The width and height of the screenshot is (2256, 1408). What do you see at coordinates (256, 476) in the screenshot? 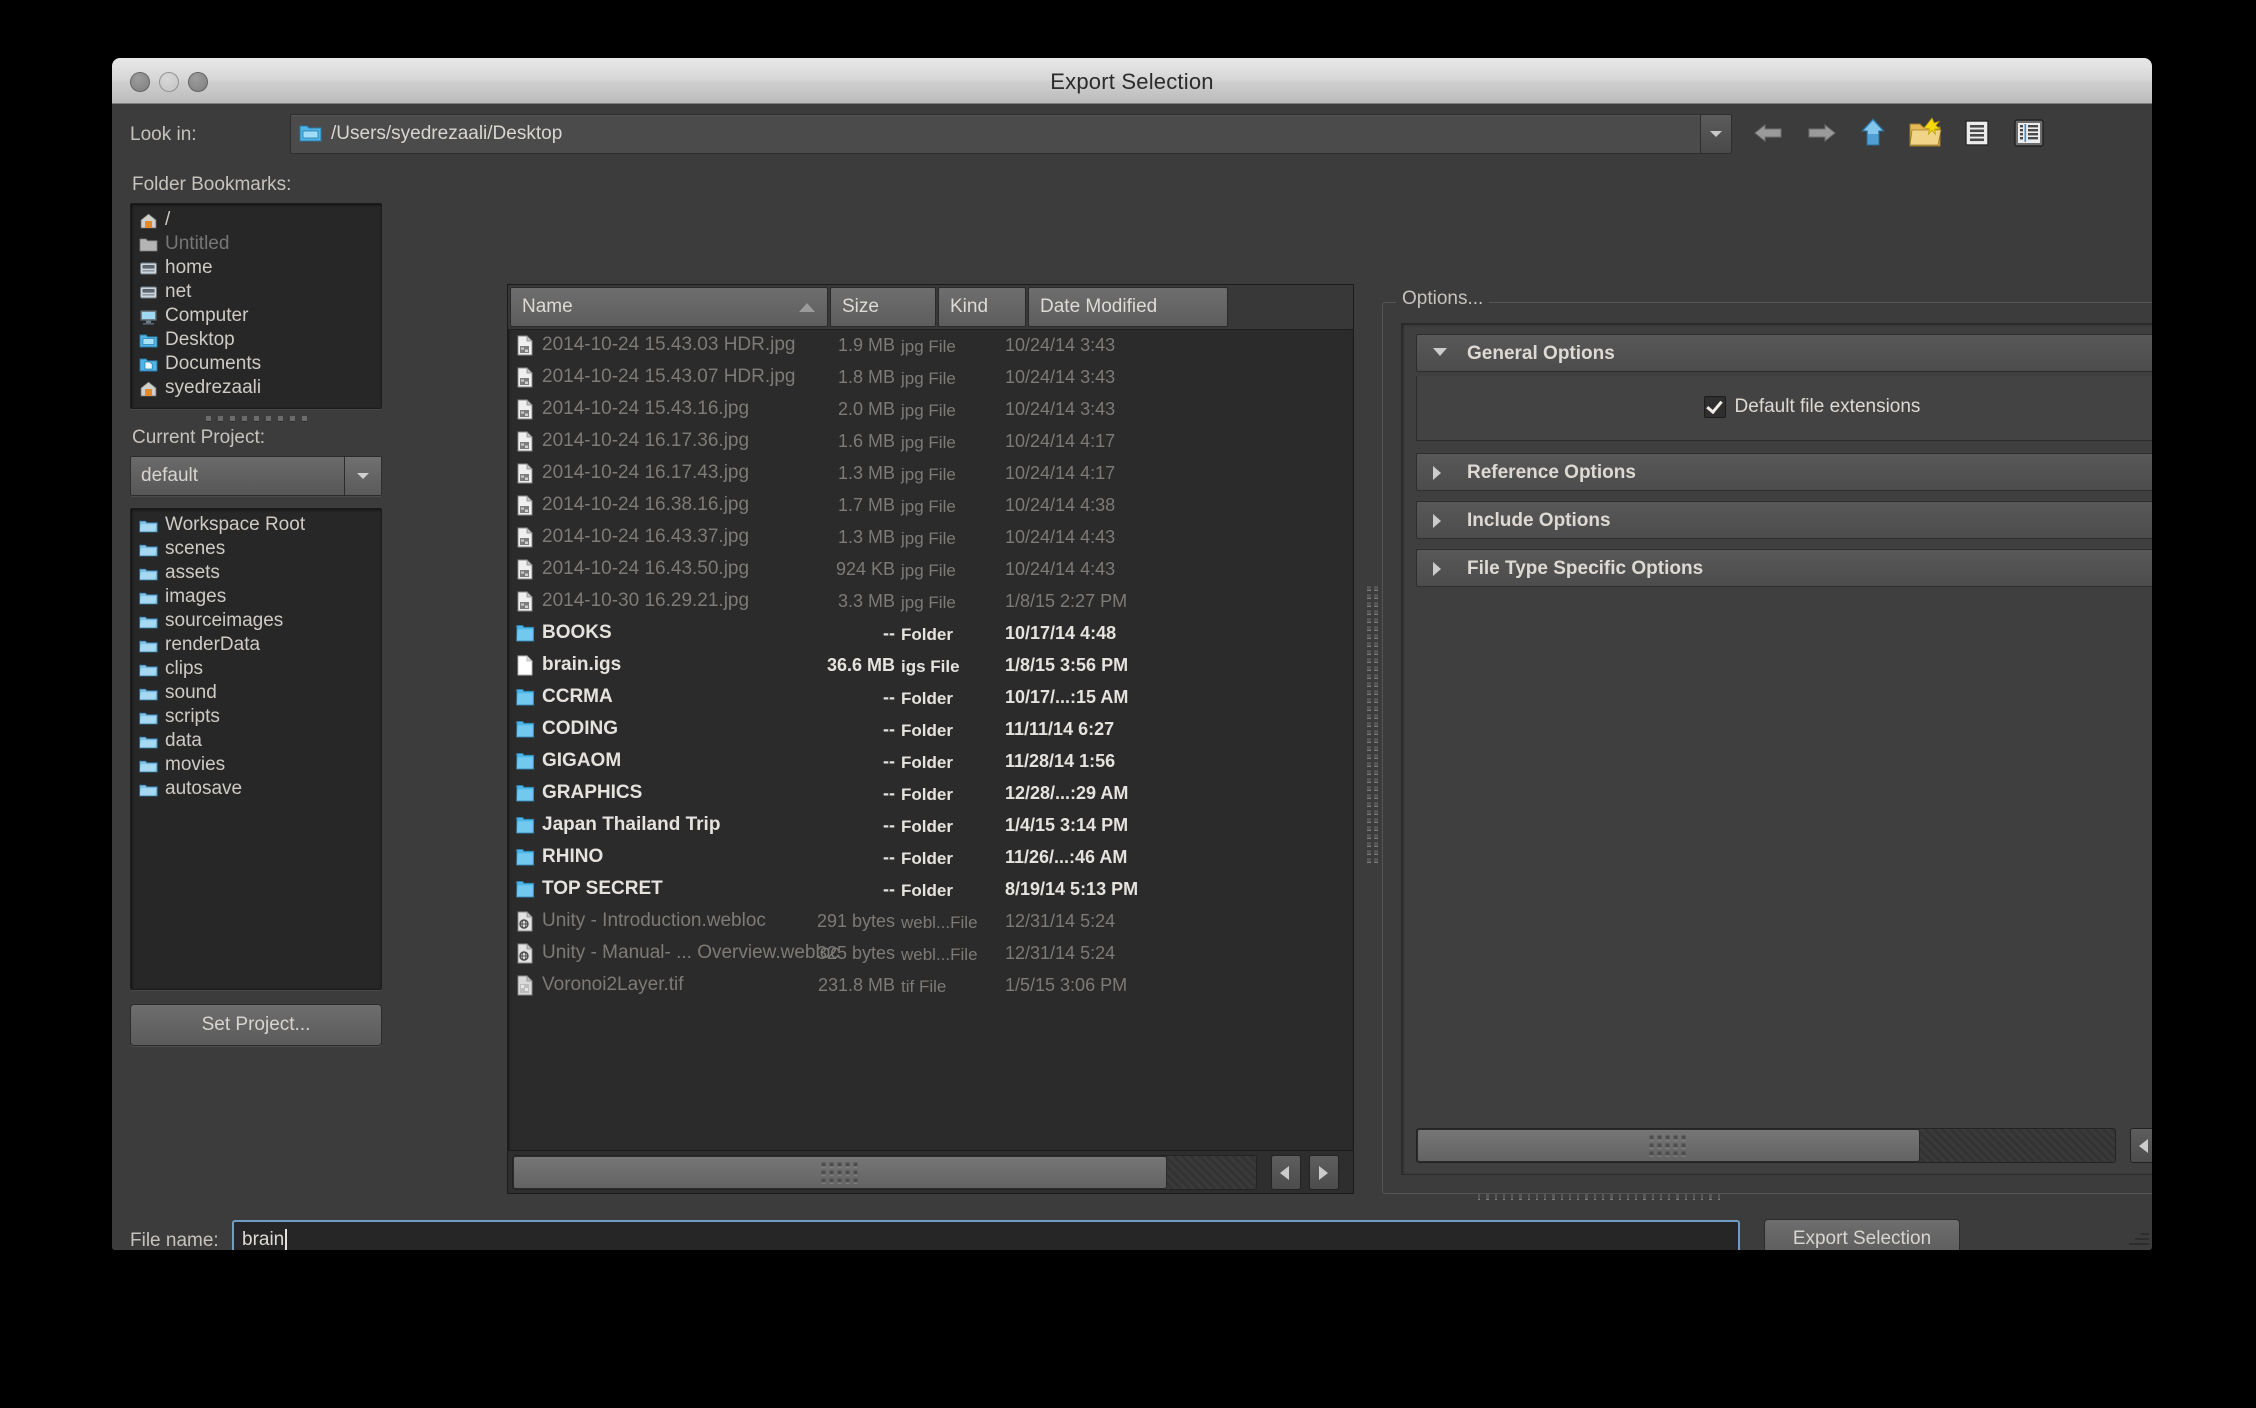
I see `current-project-select: default` at bounding box center [256, 476].